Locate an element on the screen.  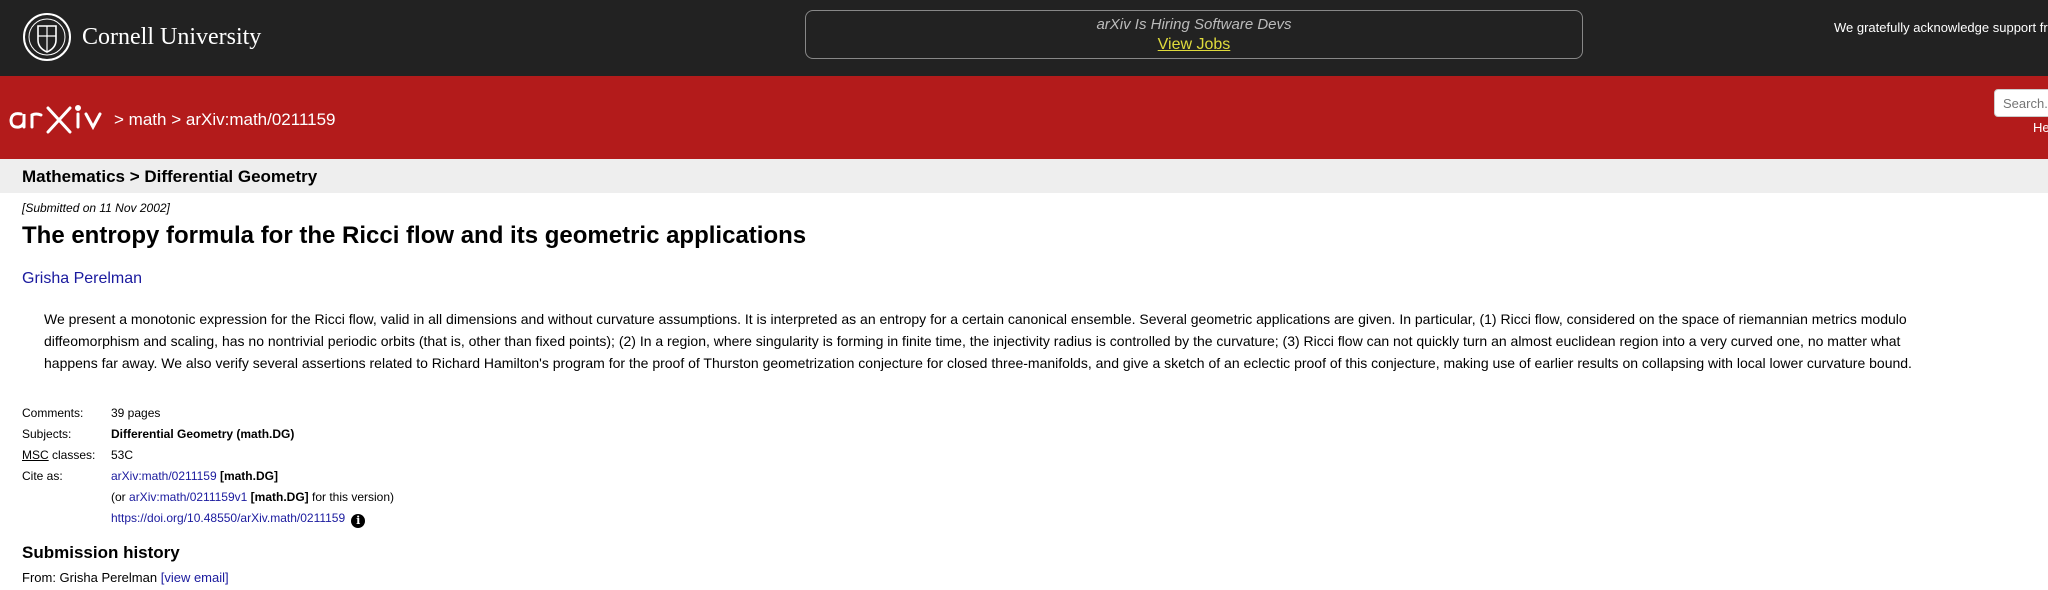
cornell-home-link: Cornell University is located at coordinates (141, 37).